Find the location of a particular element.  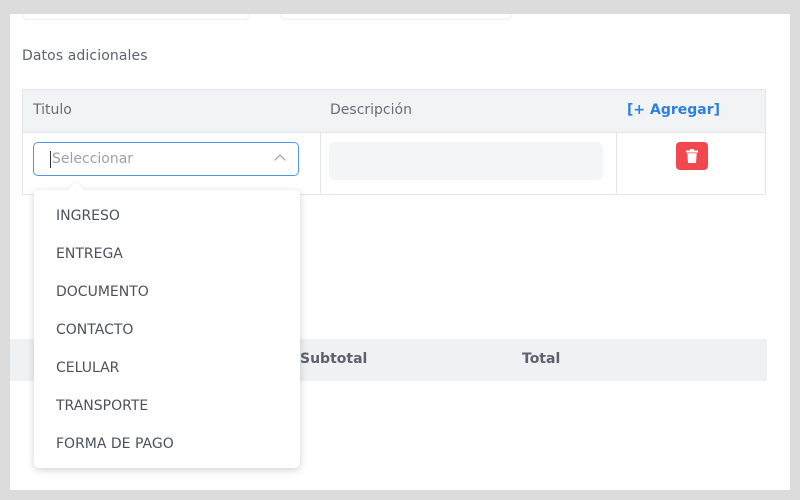

header-descripcion: Descripción is located at coordinates (371, 110).